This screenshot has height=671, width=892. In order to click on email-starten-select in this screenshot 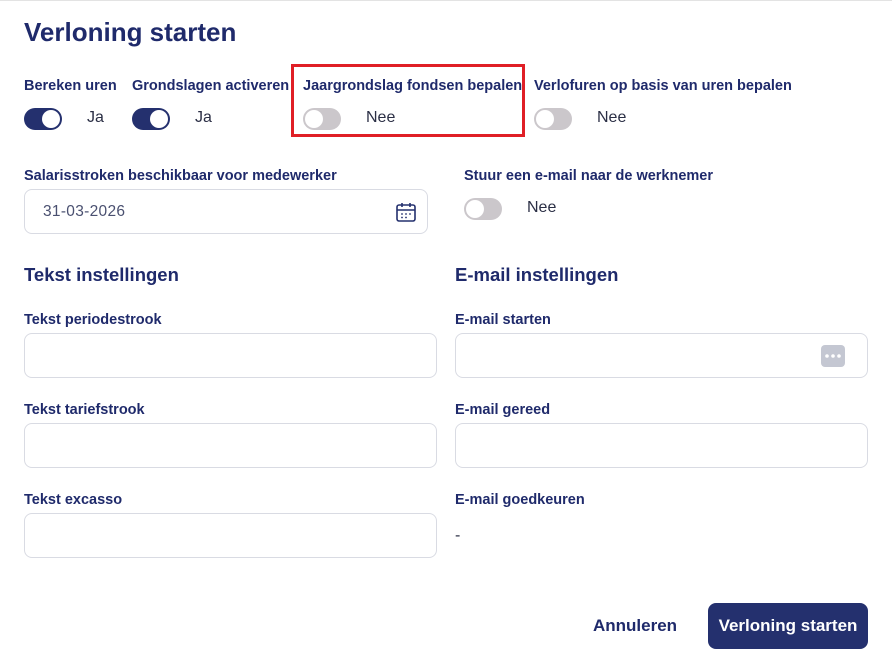, I will do `click(661, 355)`.